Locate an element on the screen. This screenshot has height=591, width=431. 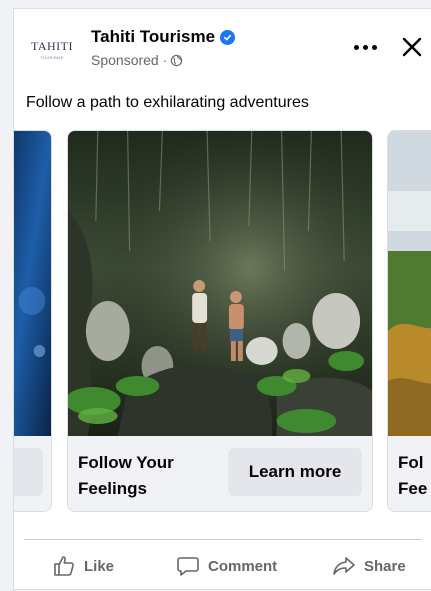
main-card-footer: Follow Your Feelings Learn more is located at coordinates (220, 473).